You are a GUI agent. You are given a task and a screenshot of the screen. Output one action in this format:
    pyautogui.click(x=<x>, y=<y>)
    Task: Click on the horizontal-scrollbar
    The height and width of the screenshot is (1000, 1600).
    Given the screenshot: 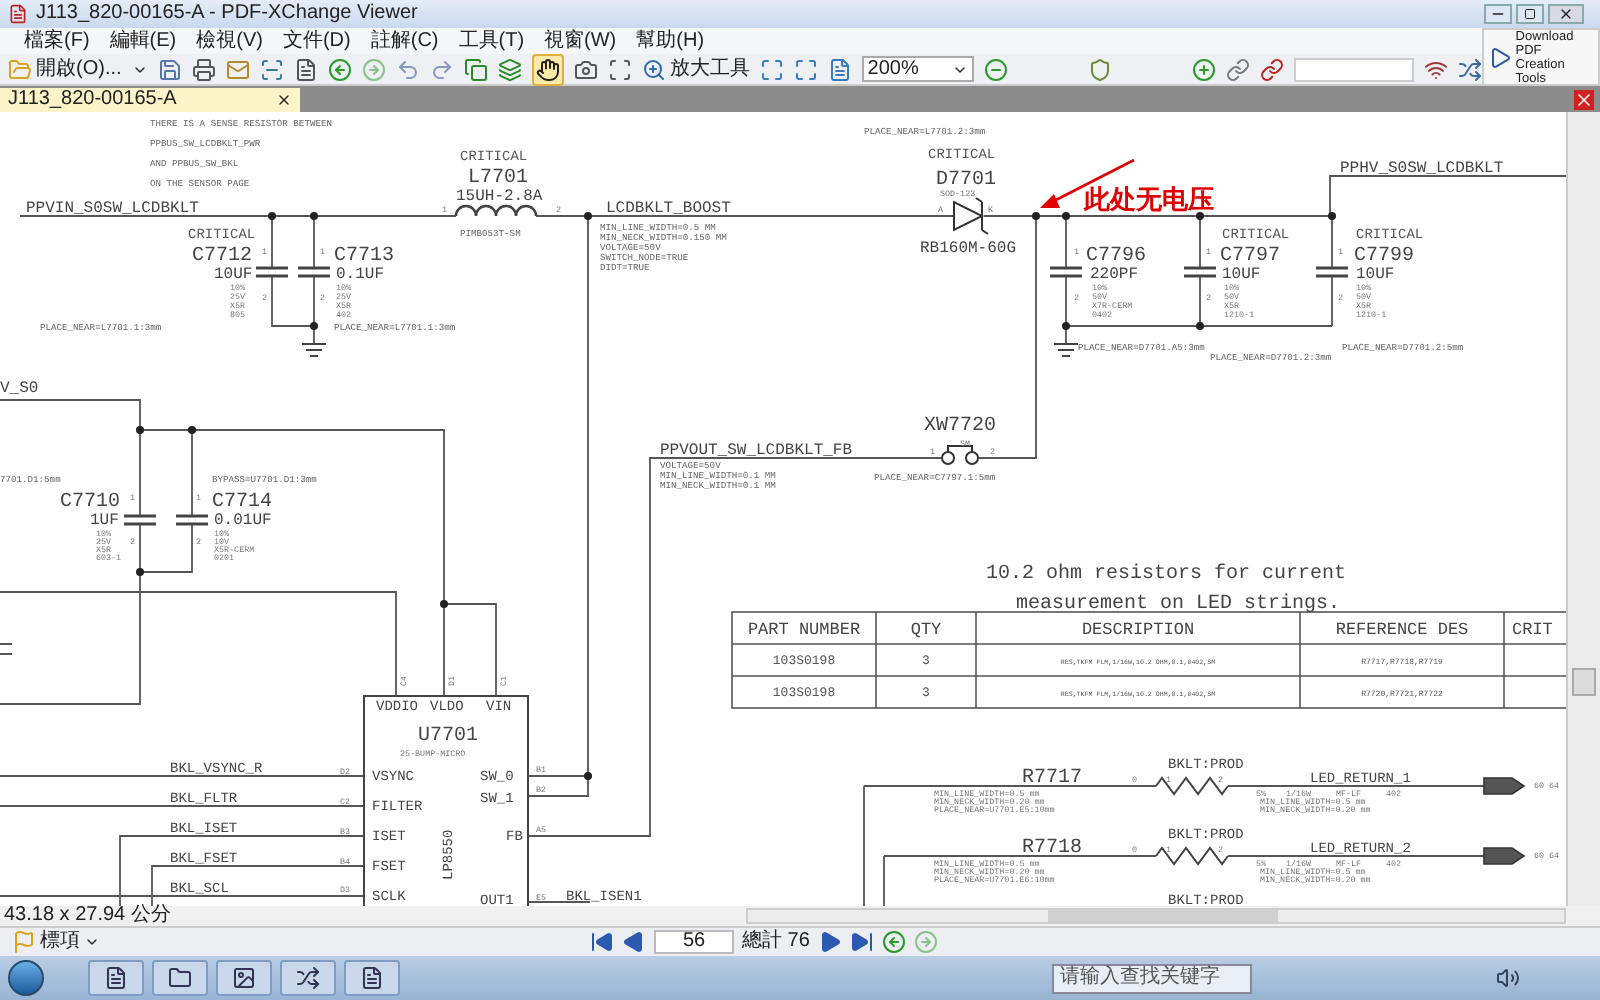 What is the action you would take?
    pyautogui.click(x=1156, y=916)
    